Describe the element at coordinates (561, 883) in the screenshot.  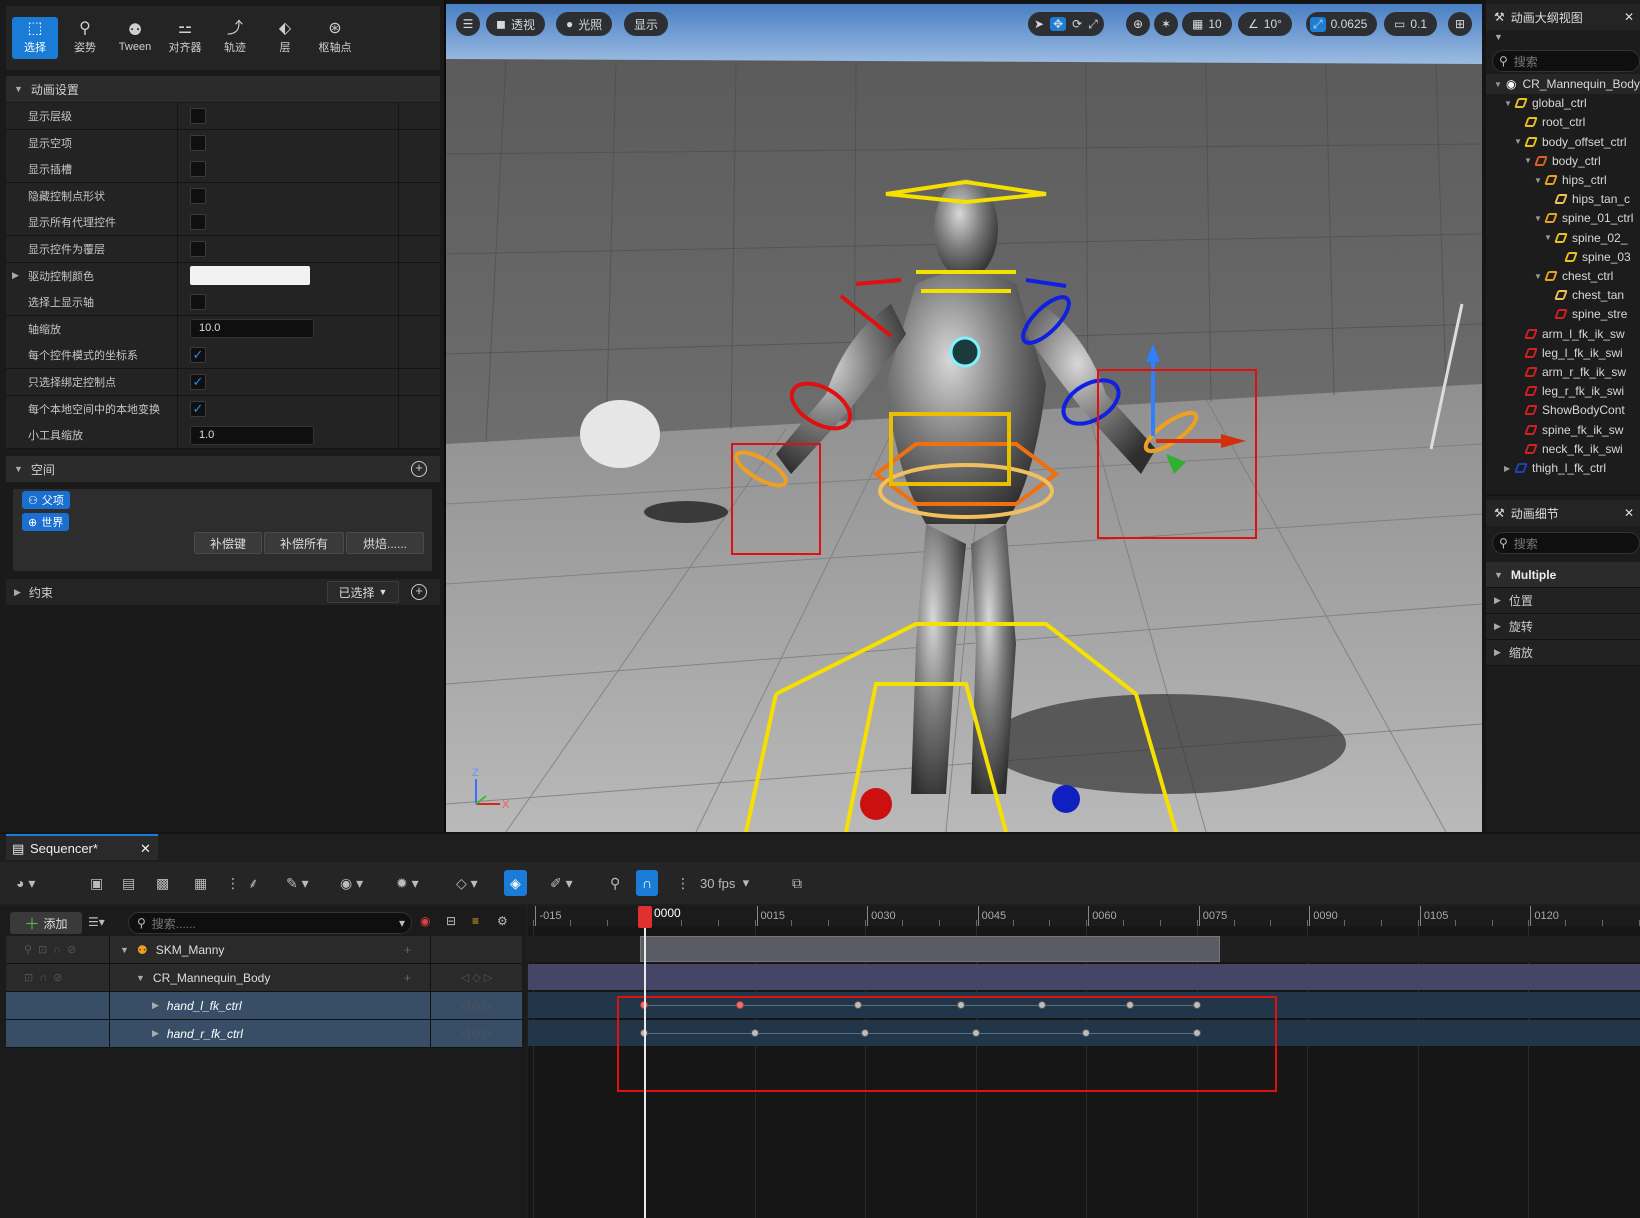
I see `pen-icon: ✐ ▾` at that location.